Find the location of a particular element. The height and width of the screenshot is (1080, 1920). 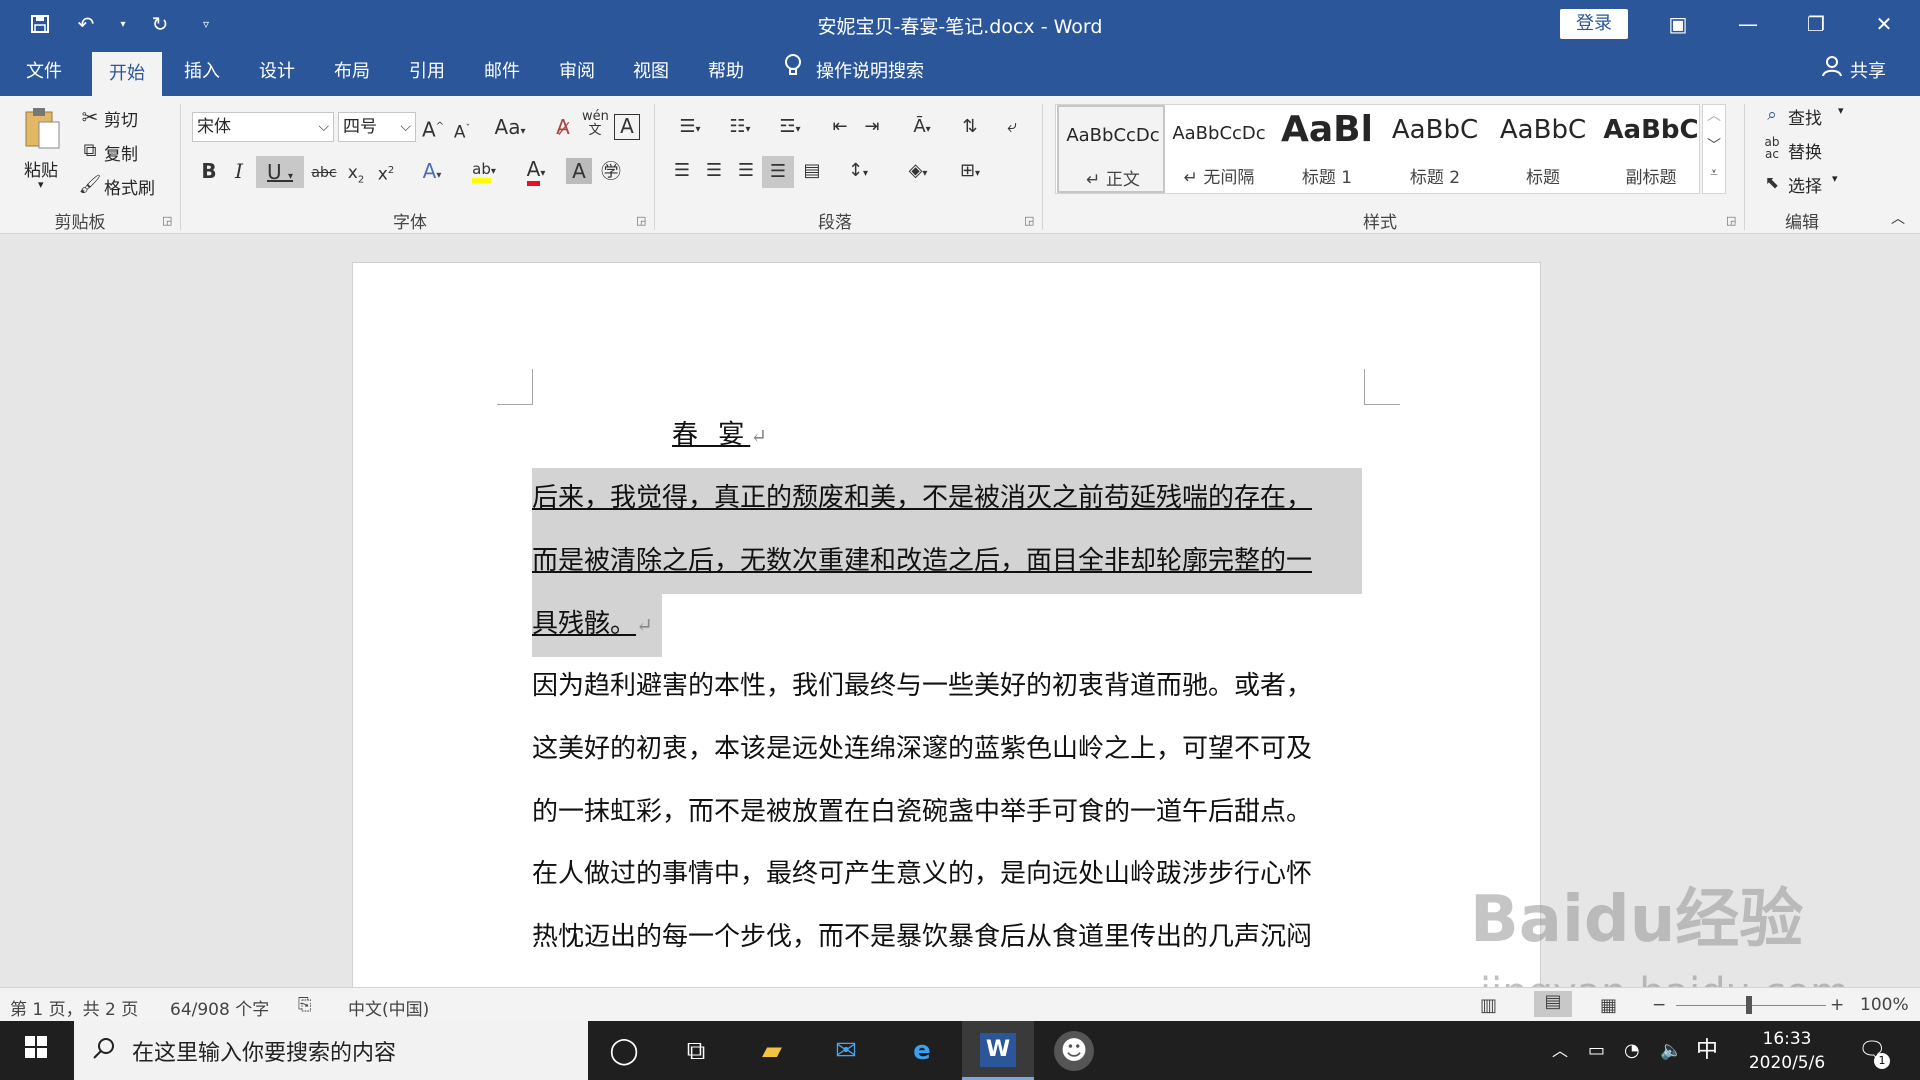

underline-icon: U ▾ is located at coordinates (280, 172).